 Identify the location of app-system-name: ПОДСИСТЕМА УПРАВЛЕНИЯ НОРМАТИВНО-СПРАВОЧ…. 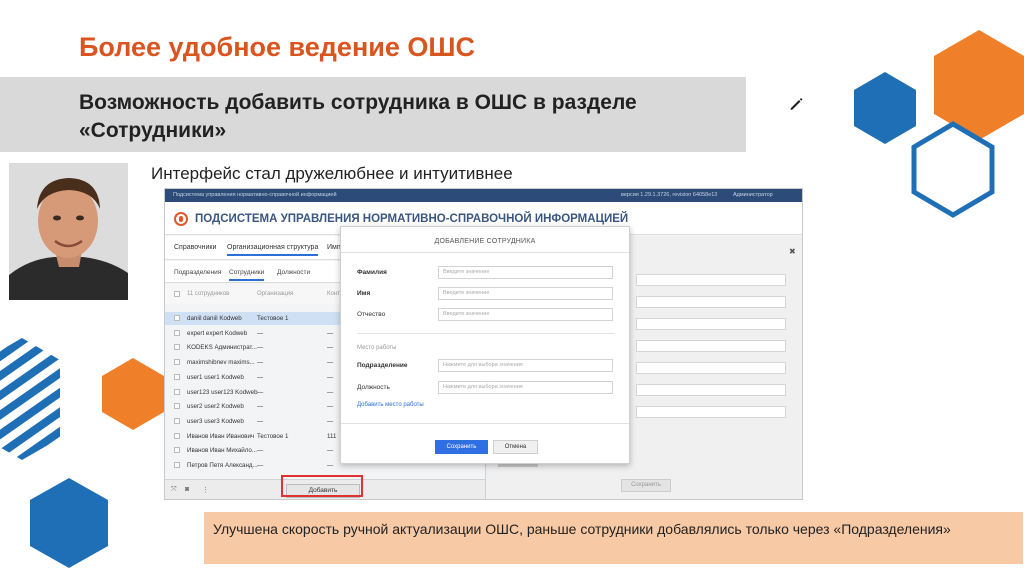
(412, 219).